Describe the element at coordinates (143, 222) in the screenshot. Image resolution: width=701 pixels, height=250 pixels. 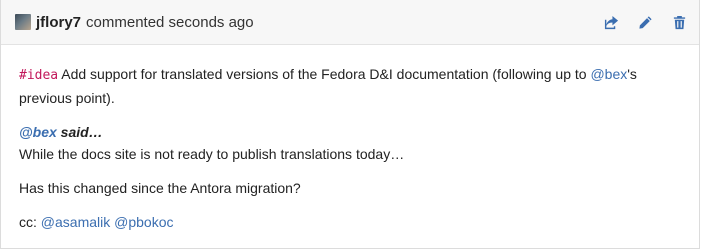
I see `mention-pbokoc: @pbokoc` at that location.